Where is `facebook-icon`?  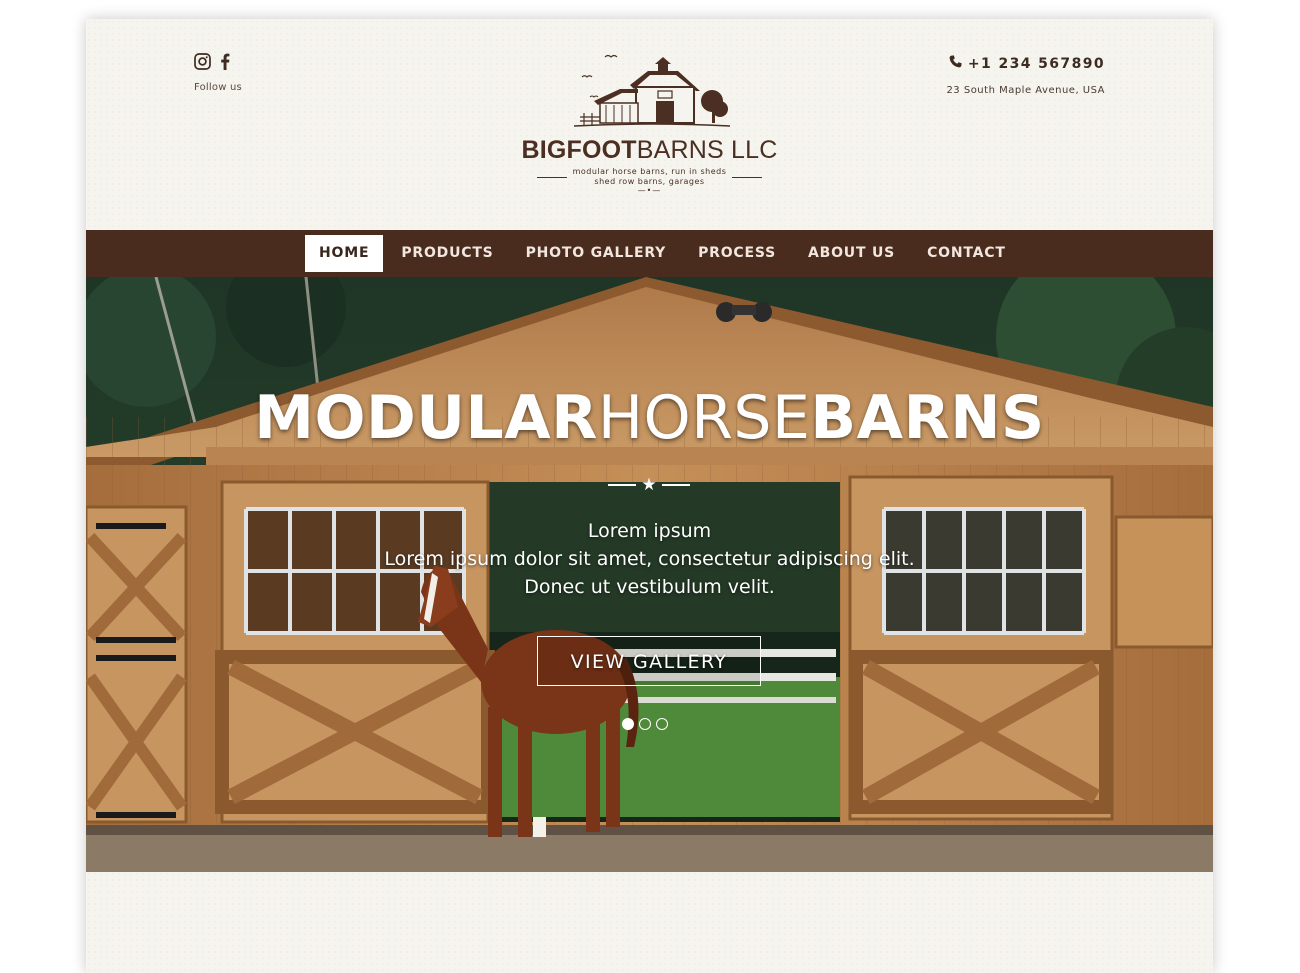
facebook-icon is located at coordinates (225, 61).